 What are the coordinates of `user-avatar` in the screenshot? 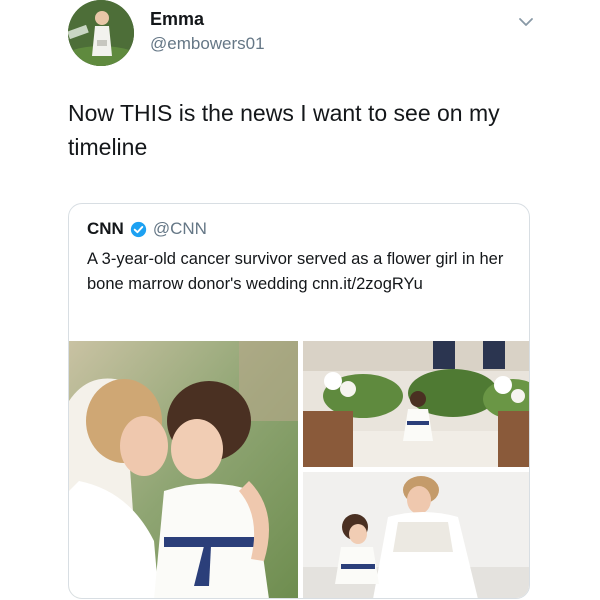 It's located at (101, 33).